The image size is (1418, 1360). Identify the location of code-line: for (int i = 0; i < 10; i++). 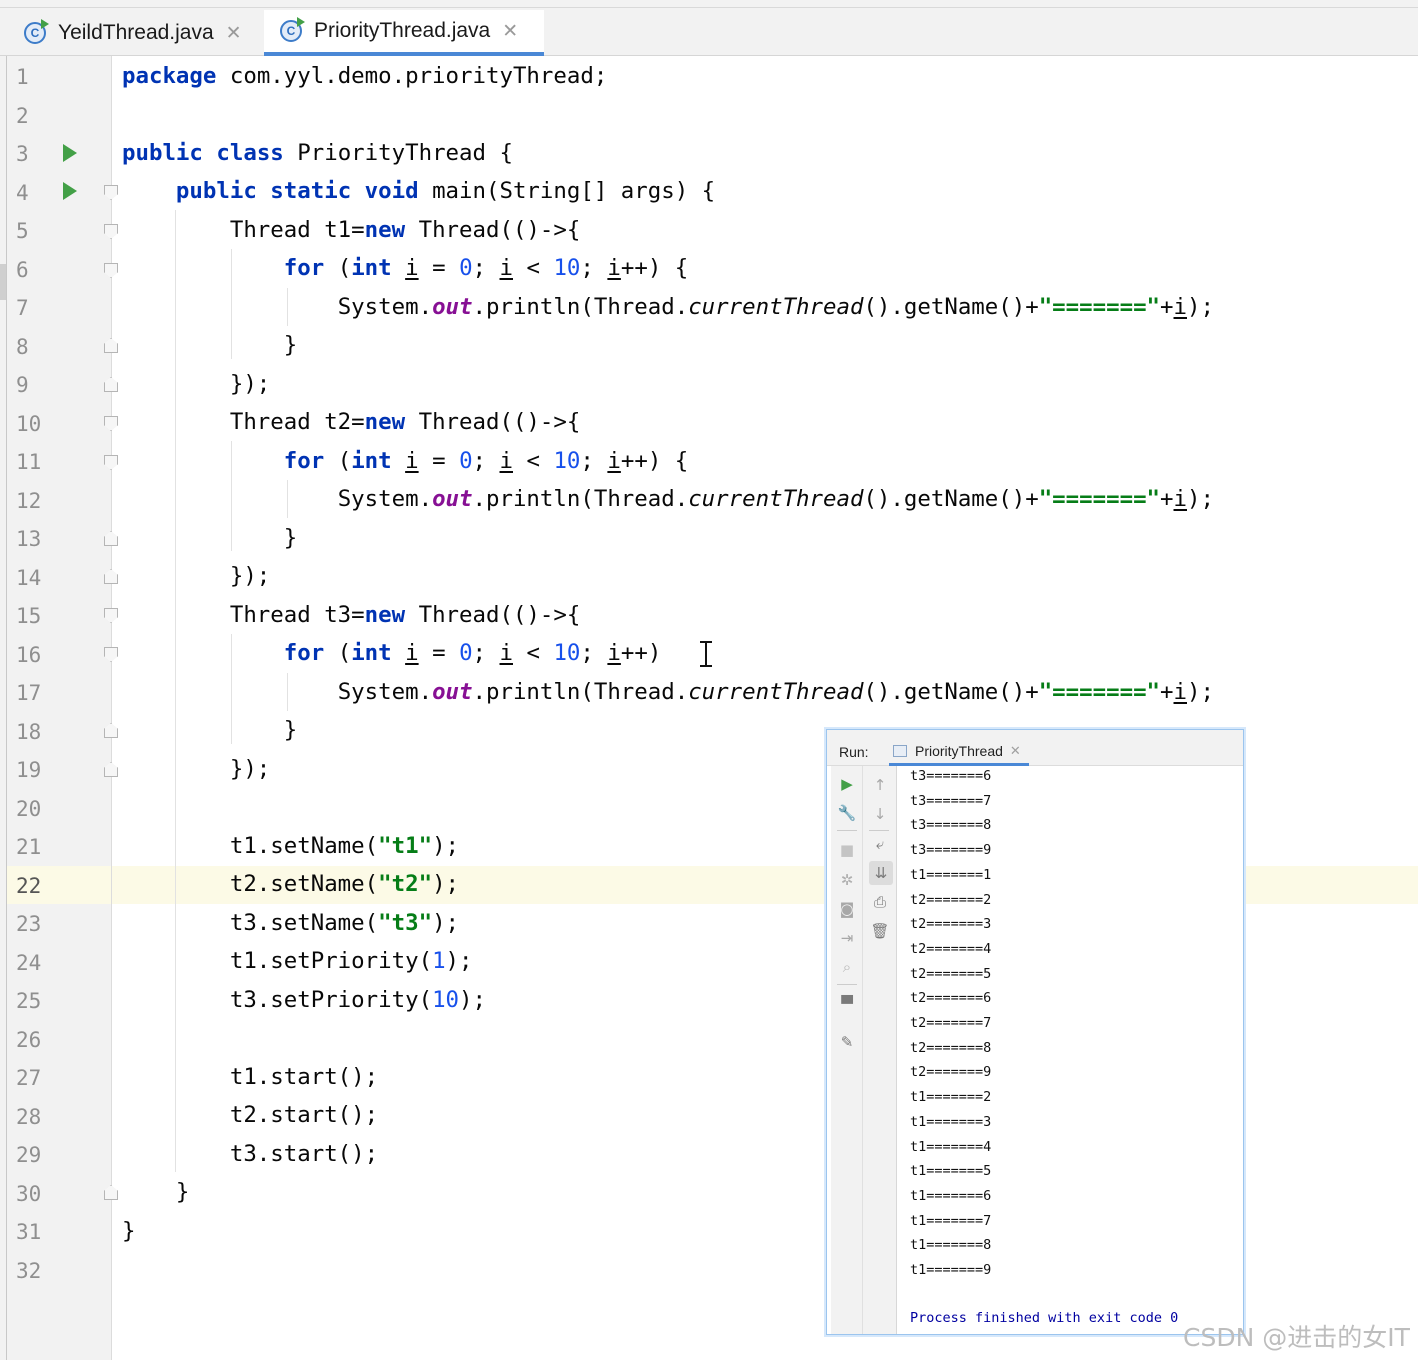
(472, 653).